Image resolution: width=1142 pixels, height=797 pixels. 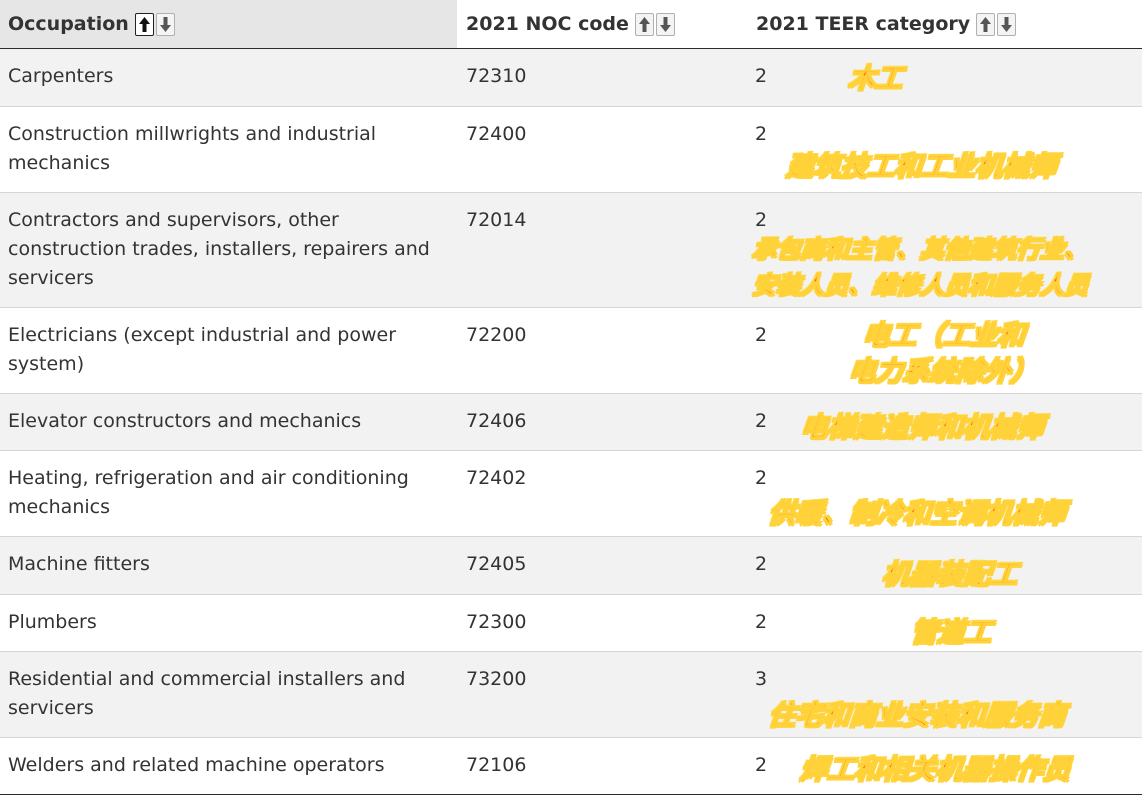 What do you see at coordinates (496, 76) in the screenshot?
I see `noc-code-cell: 72310` at bounding box center [496, 76].